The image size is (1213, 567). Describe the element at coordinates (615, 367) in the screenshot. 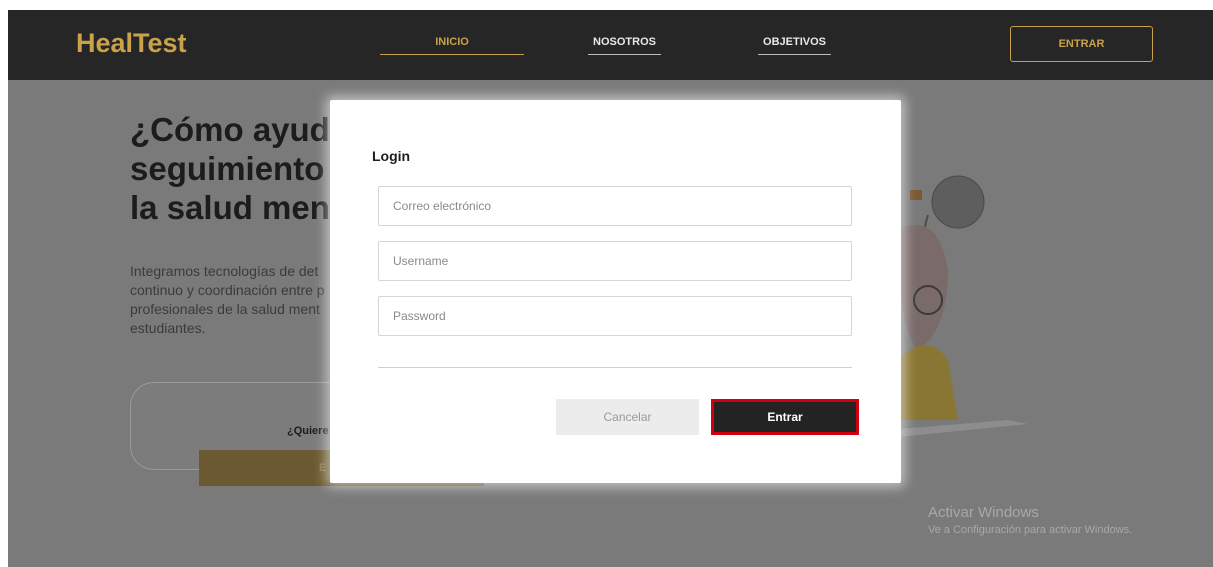

I see `modal-divider` at that location.